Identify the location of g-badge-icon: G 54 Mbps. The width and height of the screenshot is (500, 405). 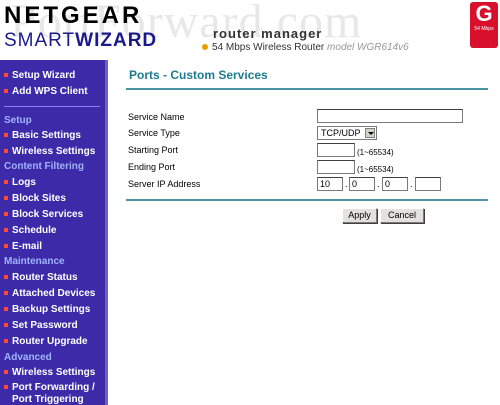
(484, 25).